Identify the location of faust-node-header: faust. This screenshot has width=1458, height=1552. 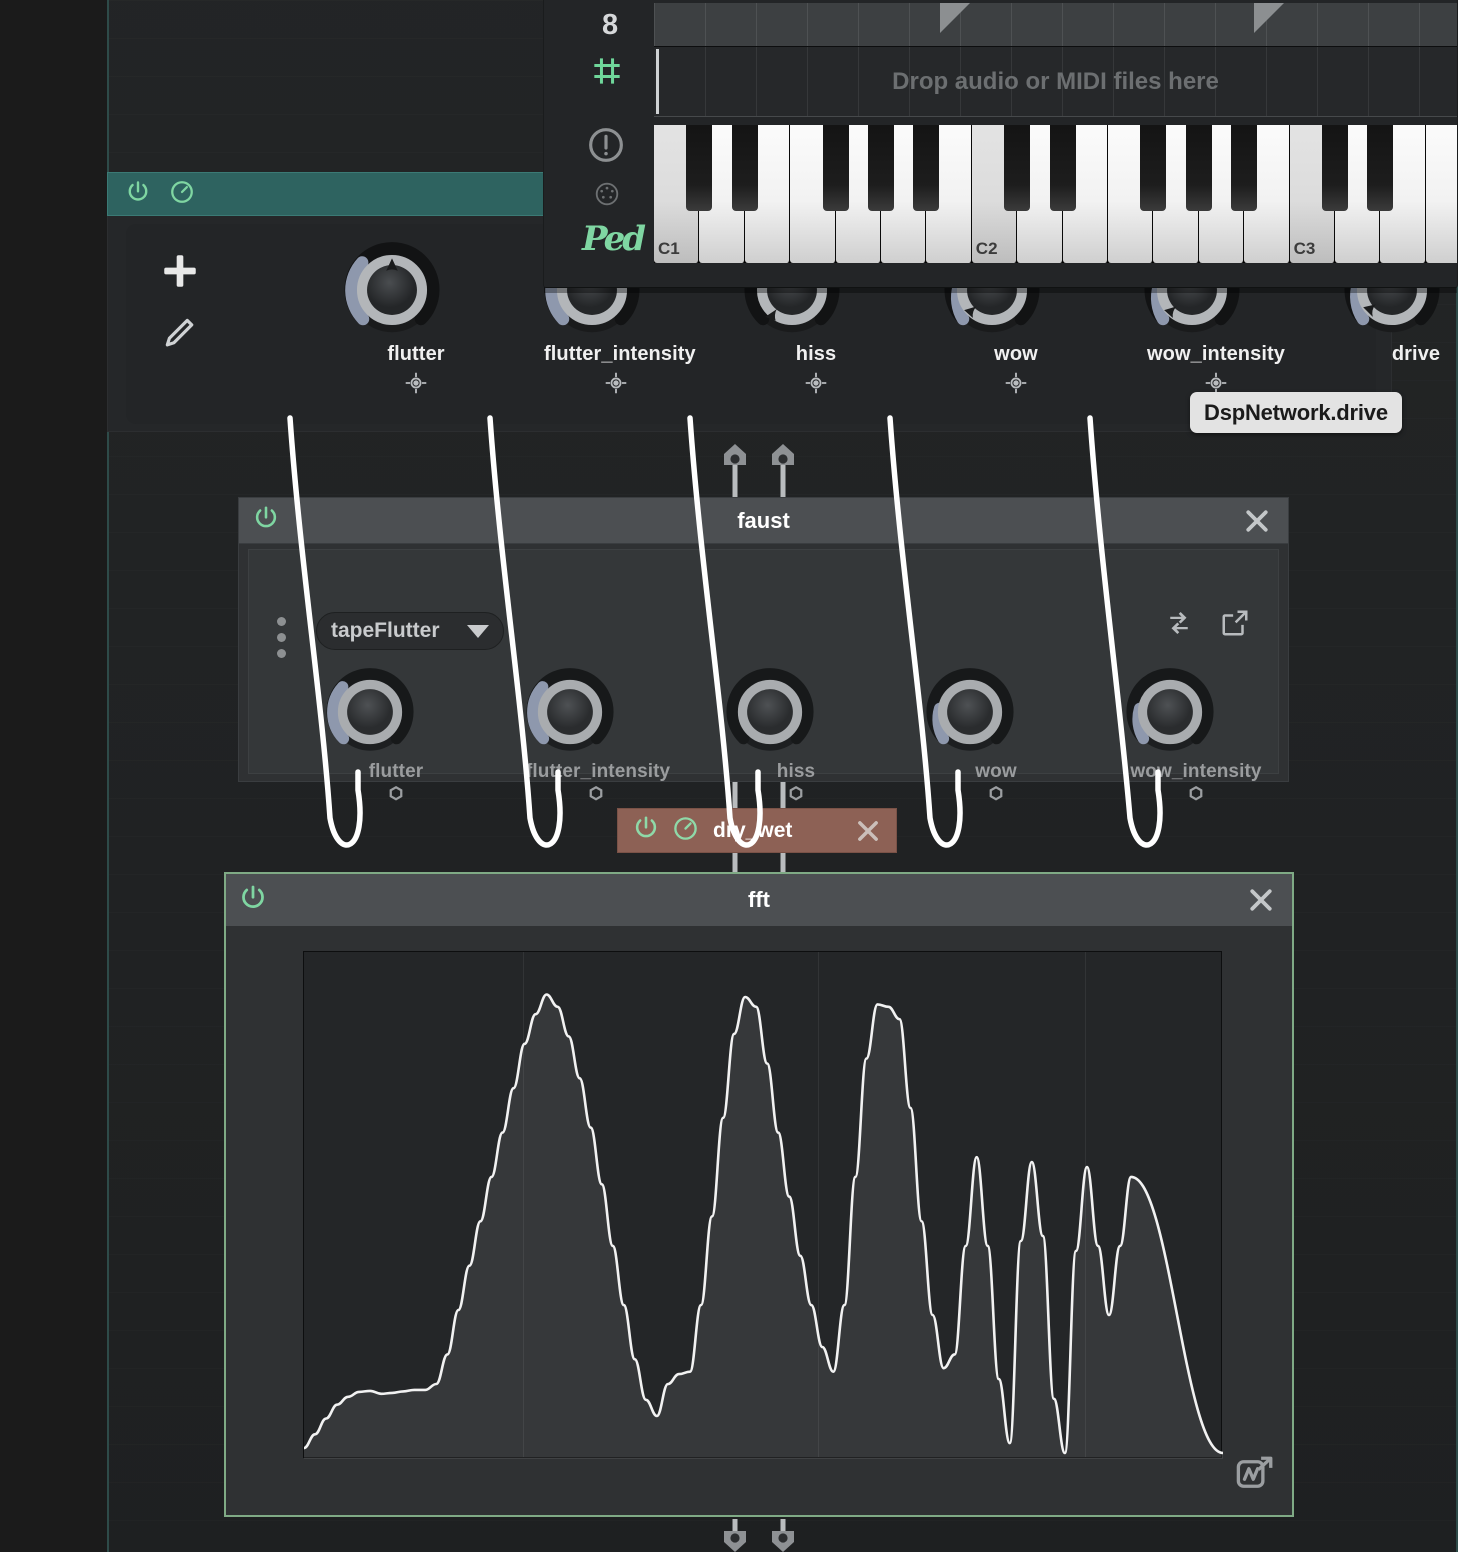
(763, 520).